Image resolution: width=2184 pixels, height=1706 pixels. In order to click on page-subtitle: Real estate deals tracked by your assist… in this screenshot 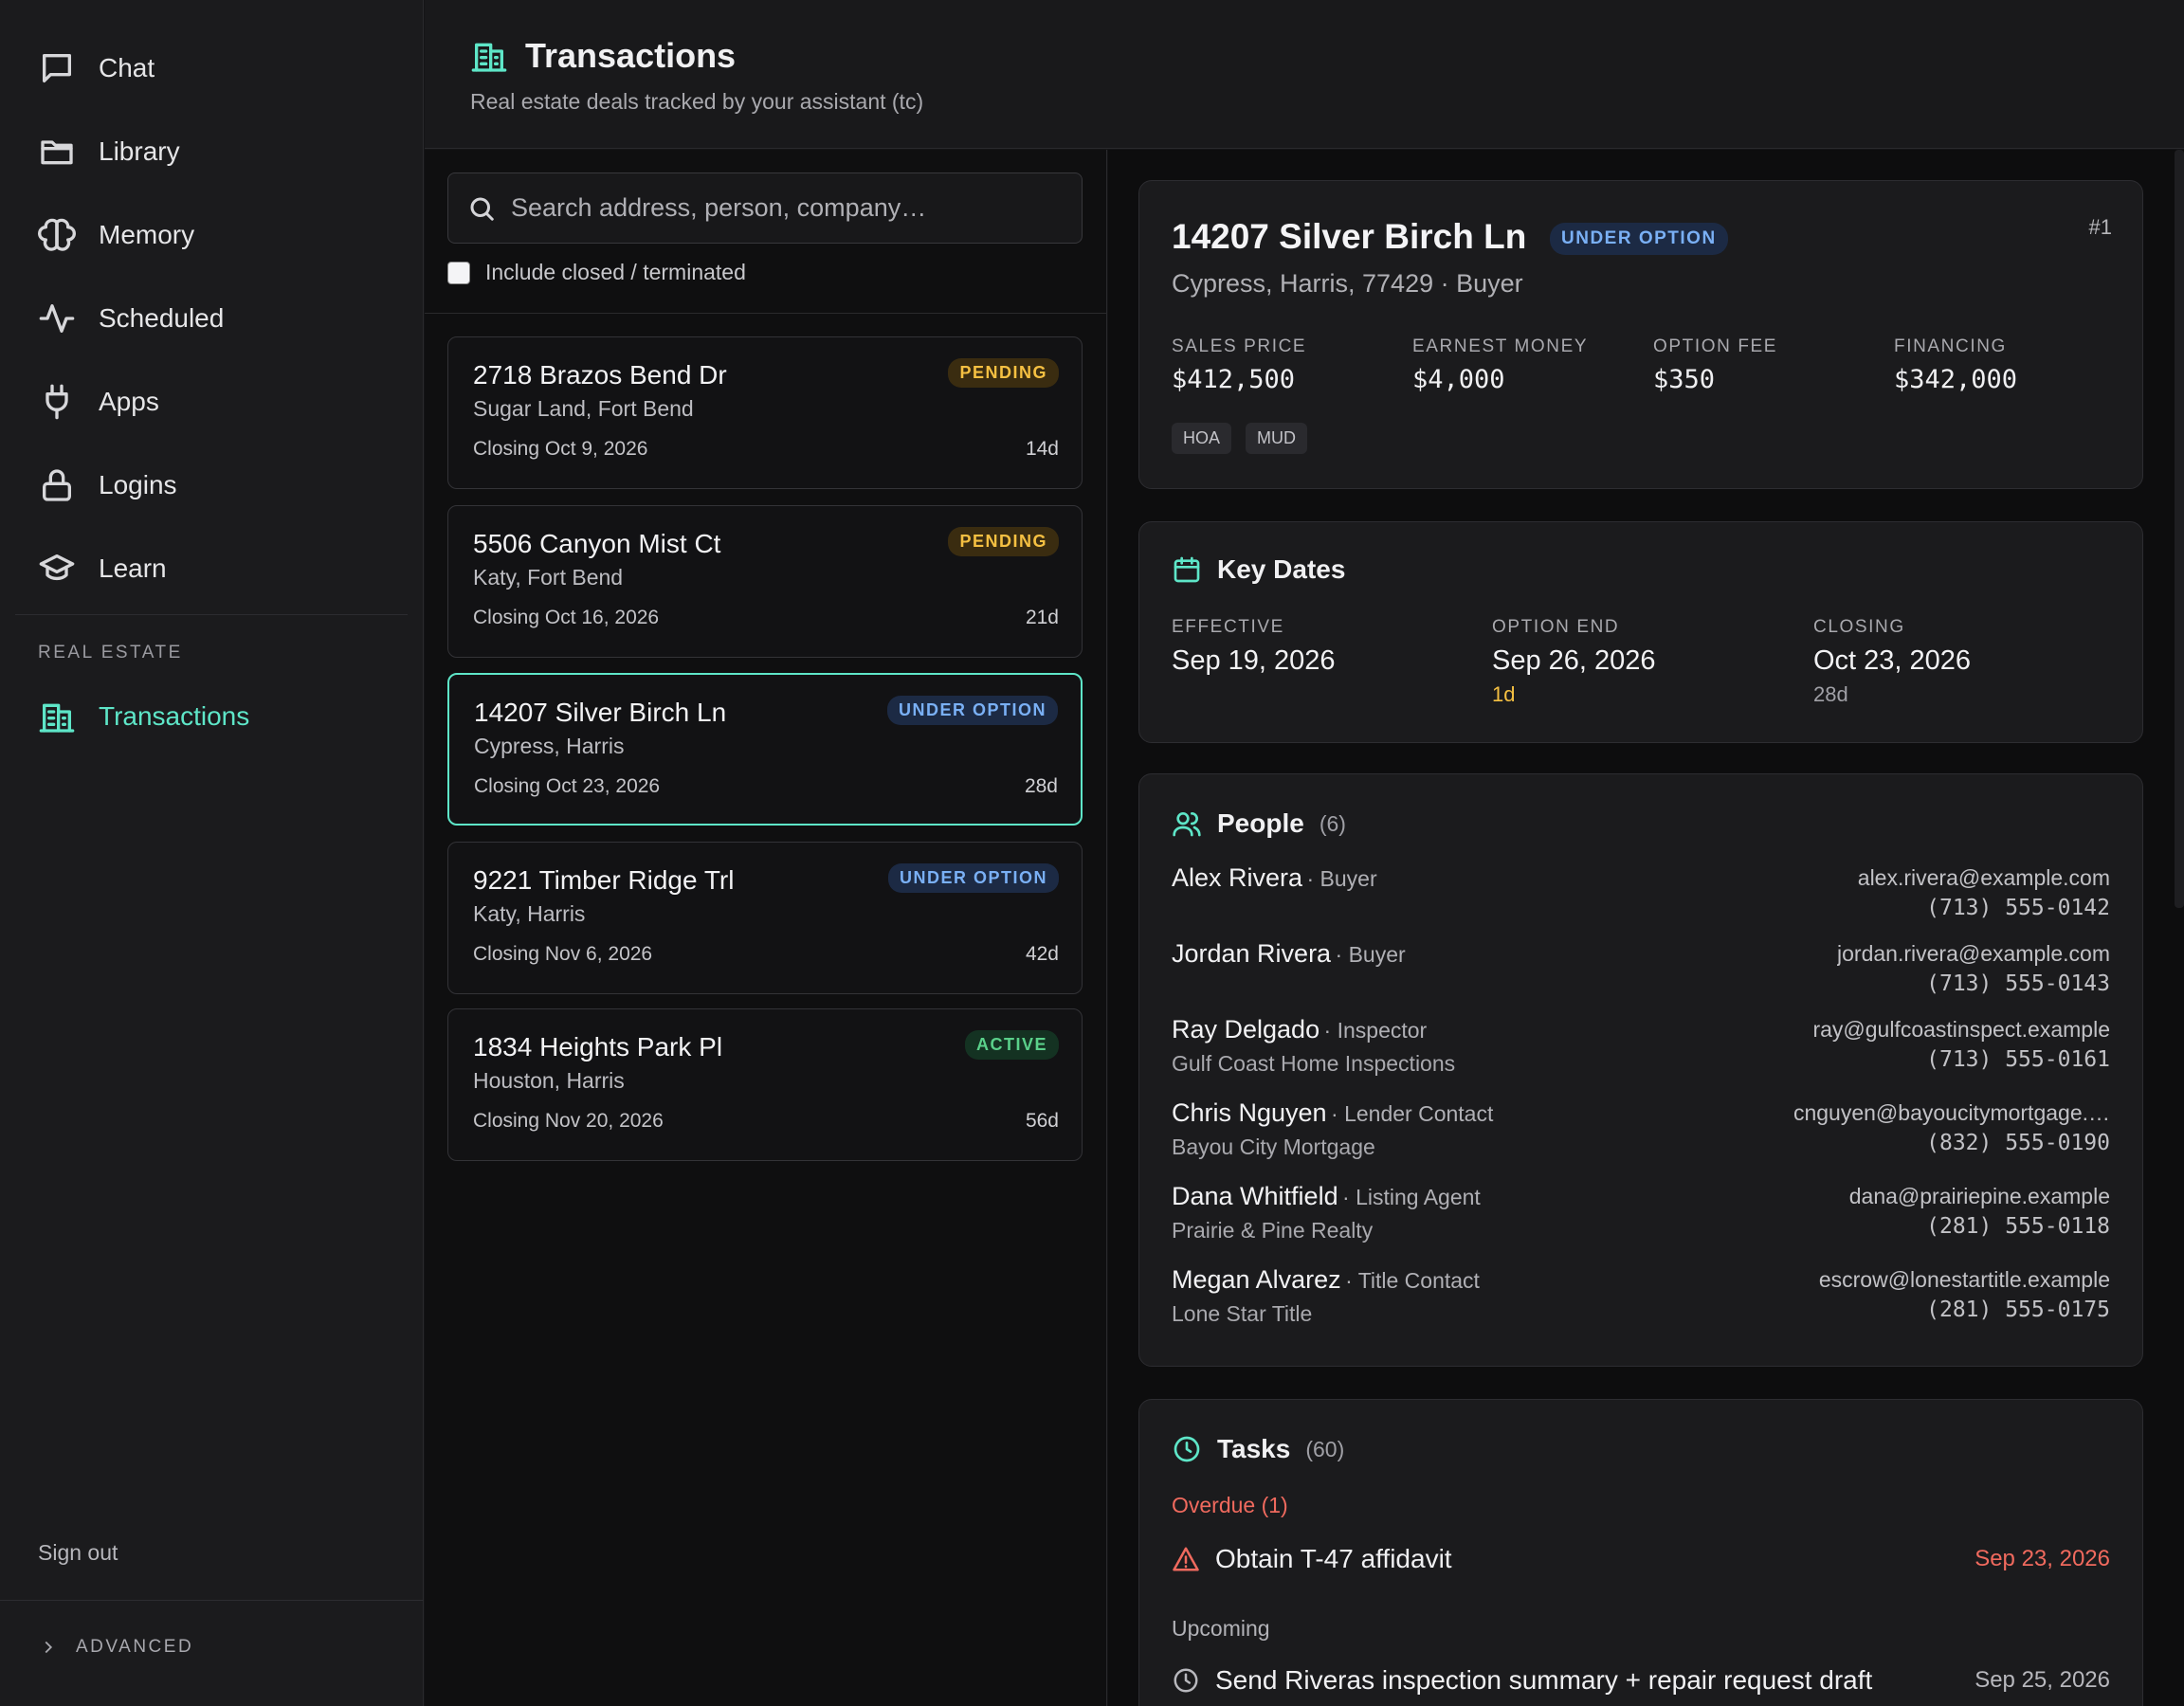, I will do `click(697, 101)`.